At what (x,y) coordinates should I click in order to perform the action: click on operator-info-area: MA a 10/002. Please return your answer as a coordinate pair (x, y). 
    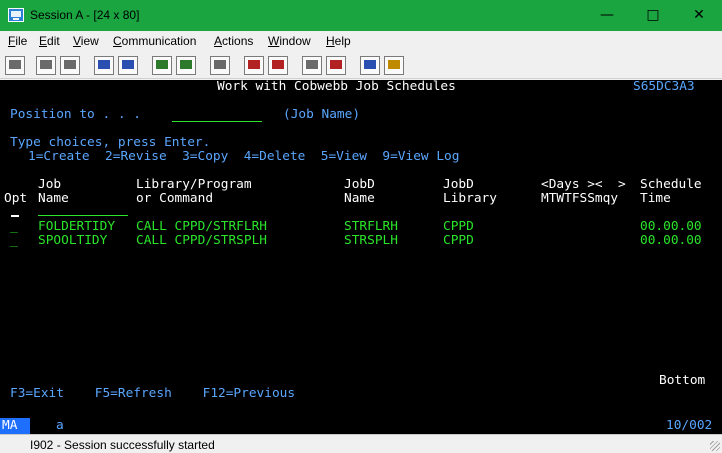
    Looking at the image, I should click on (361, 426).